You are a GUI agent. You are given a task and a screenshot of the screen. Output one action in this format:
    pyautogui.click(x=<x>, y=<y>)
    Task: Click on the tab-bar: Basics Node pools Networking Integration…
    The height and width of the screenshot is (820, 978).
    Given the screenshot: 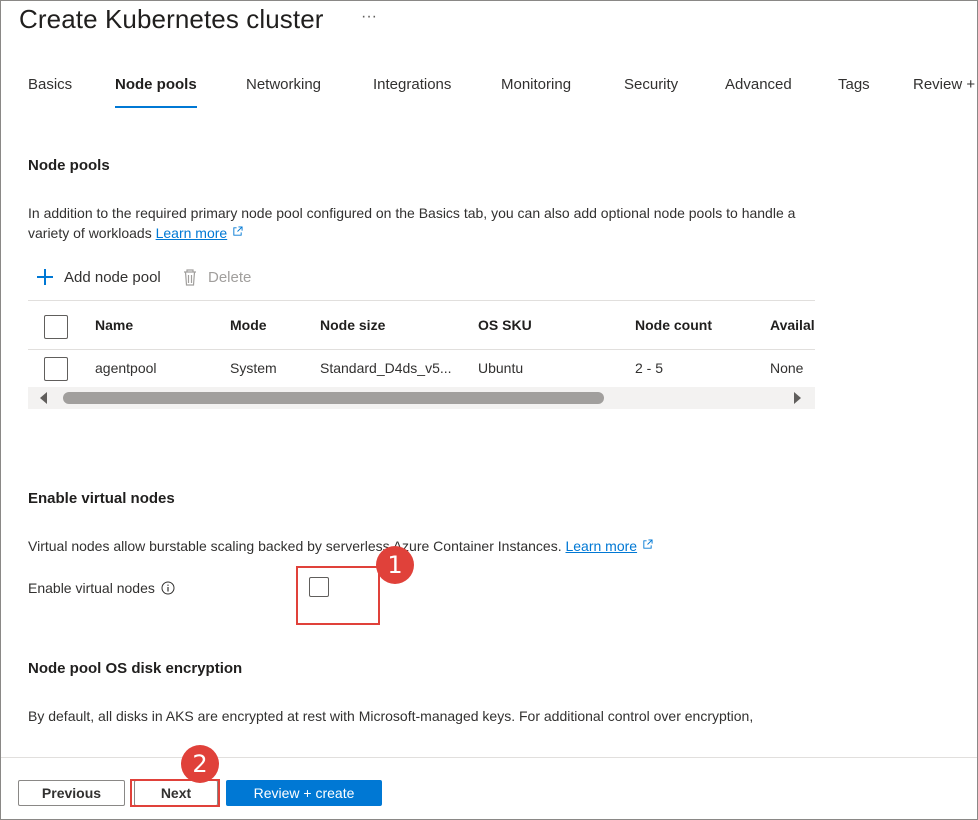 What is the action you would take?
    pyautogui.click(x=503, y=94)
    